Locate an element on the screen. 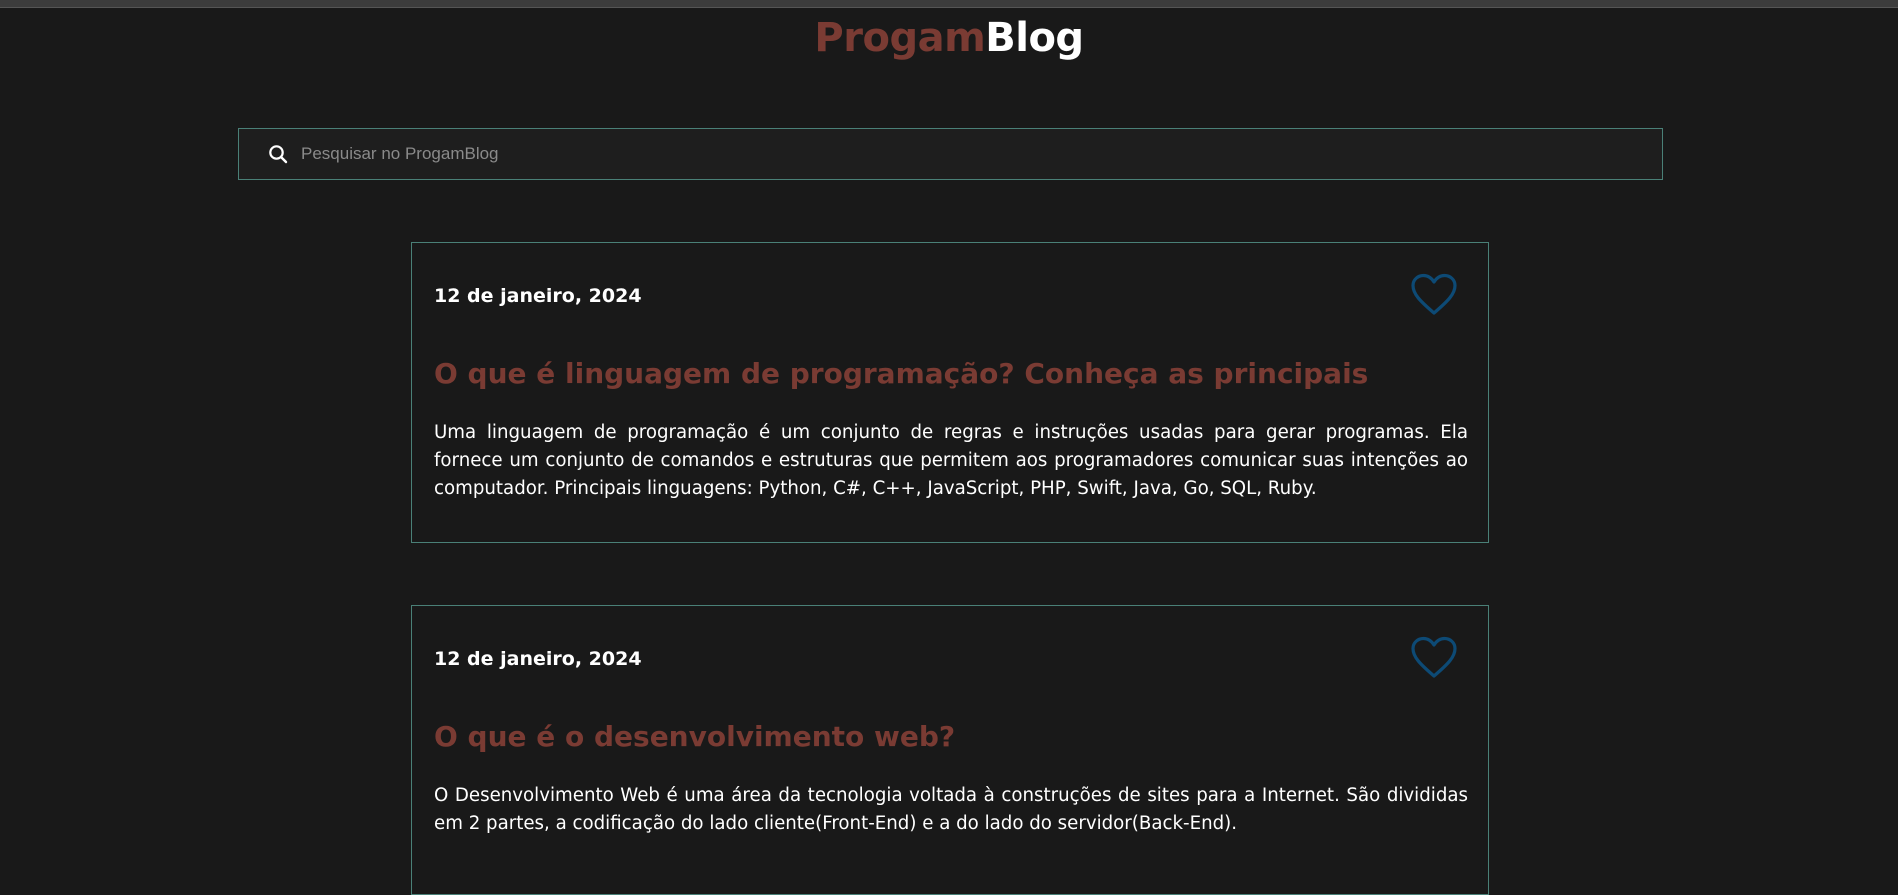 The width and height of the screenshot is (1898, 895). post-title: O que é o desenvolvimento web? is located at coordinates (950, 737).